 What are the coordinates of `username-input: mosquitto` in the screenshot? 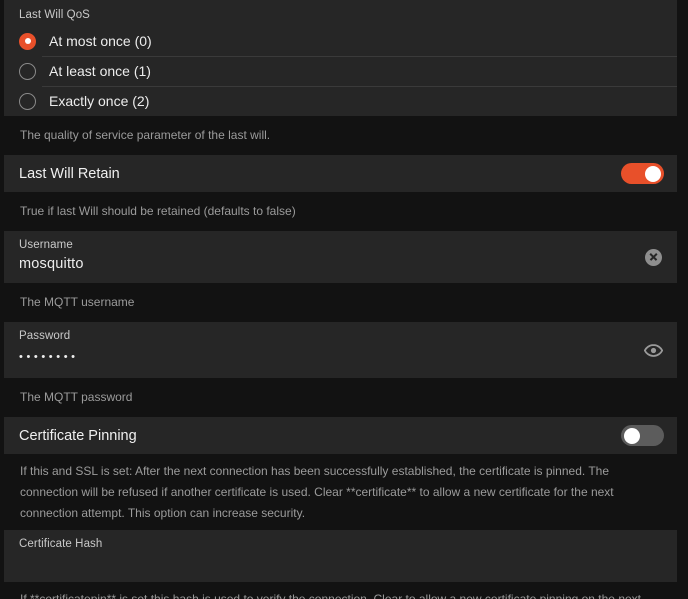 It's located at (326, 265).